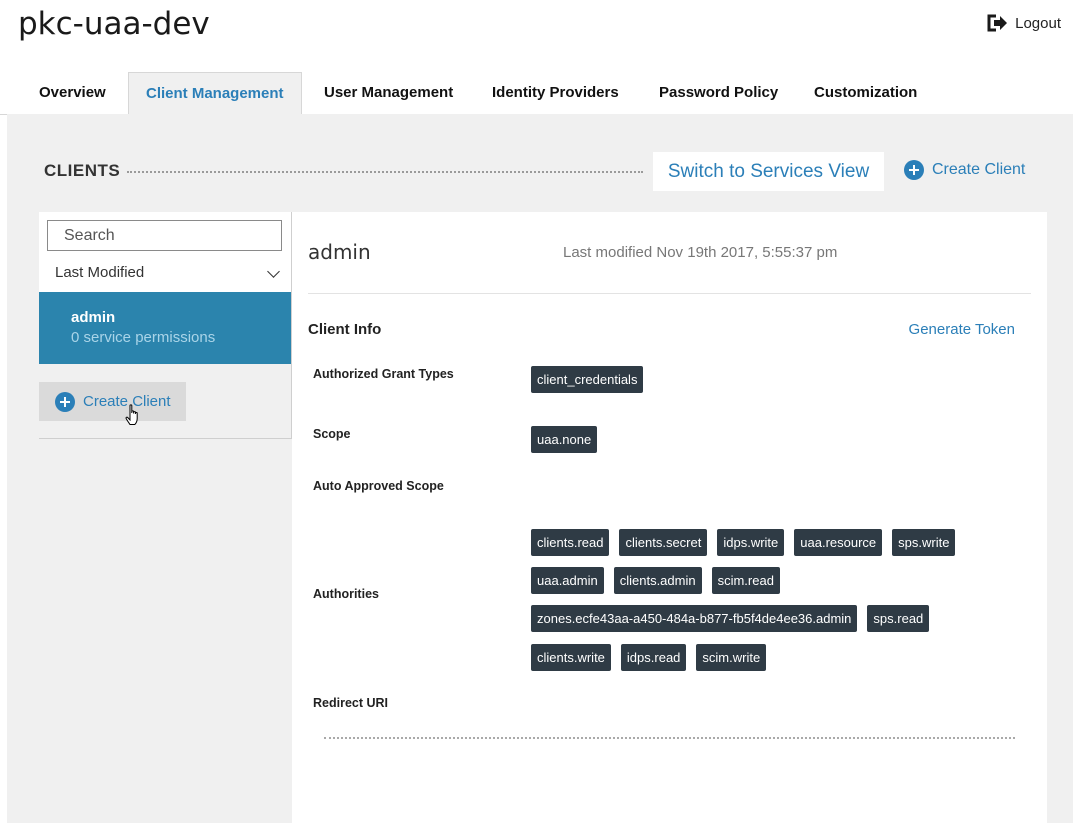 Image resolution: width=1073 pixels, height=823 pixels. What do you see at coordinates (346, 594) in the screenshot?
I see `authorities-label: Authorities` at bounding box center [346, 594].